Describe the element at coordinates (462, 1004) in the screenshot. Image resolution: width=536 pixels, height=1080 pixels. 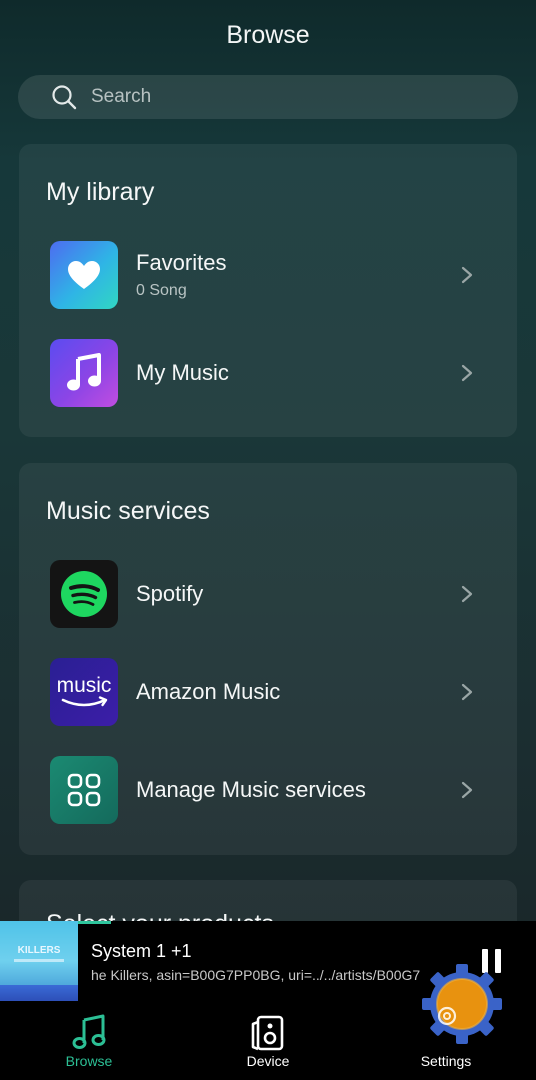
I see `settings-gear-icon` at that location.